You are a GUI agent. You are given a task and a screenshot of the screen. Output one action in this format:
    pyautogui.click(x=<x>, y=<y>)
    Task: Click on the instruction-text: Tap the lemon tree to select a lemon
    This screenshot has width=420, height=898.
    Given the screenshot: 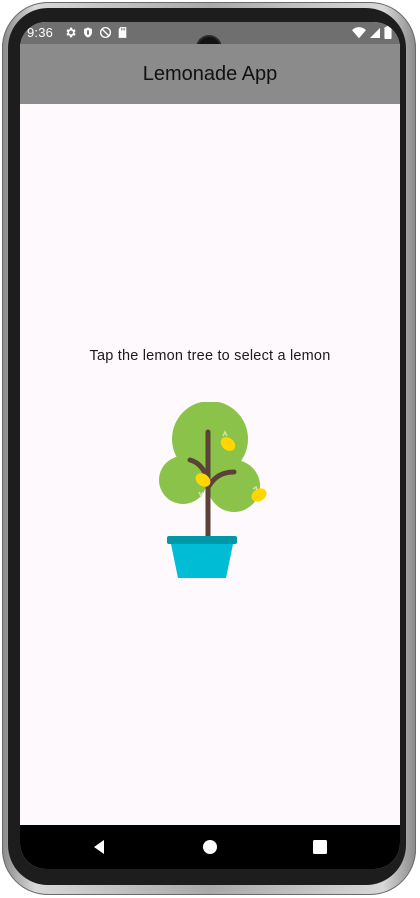 What is the action you would take?
    pyautogui.click(x=210, y=356)
    